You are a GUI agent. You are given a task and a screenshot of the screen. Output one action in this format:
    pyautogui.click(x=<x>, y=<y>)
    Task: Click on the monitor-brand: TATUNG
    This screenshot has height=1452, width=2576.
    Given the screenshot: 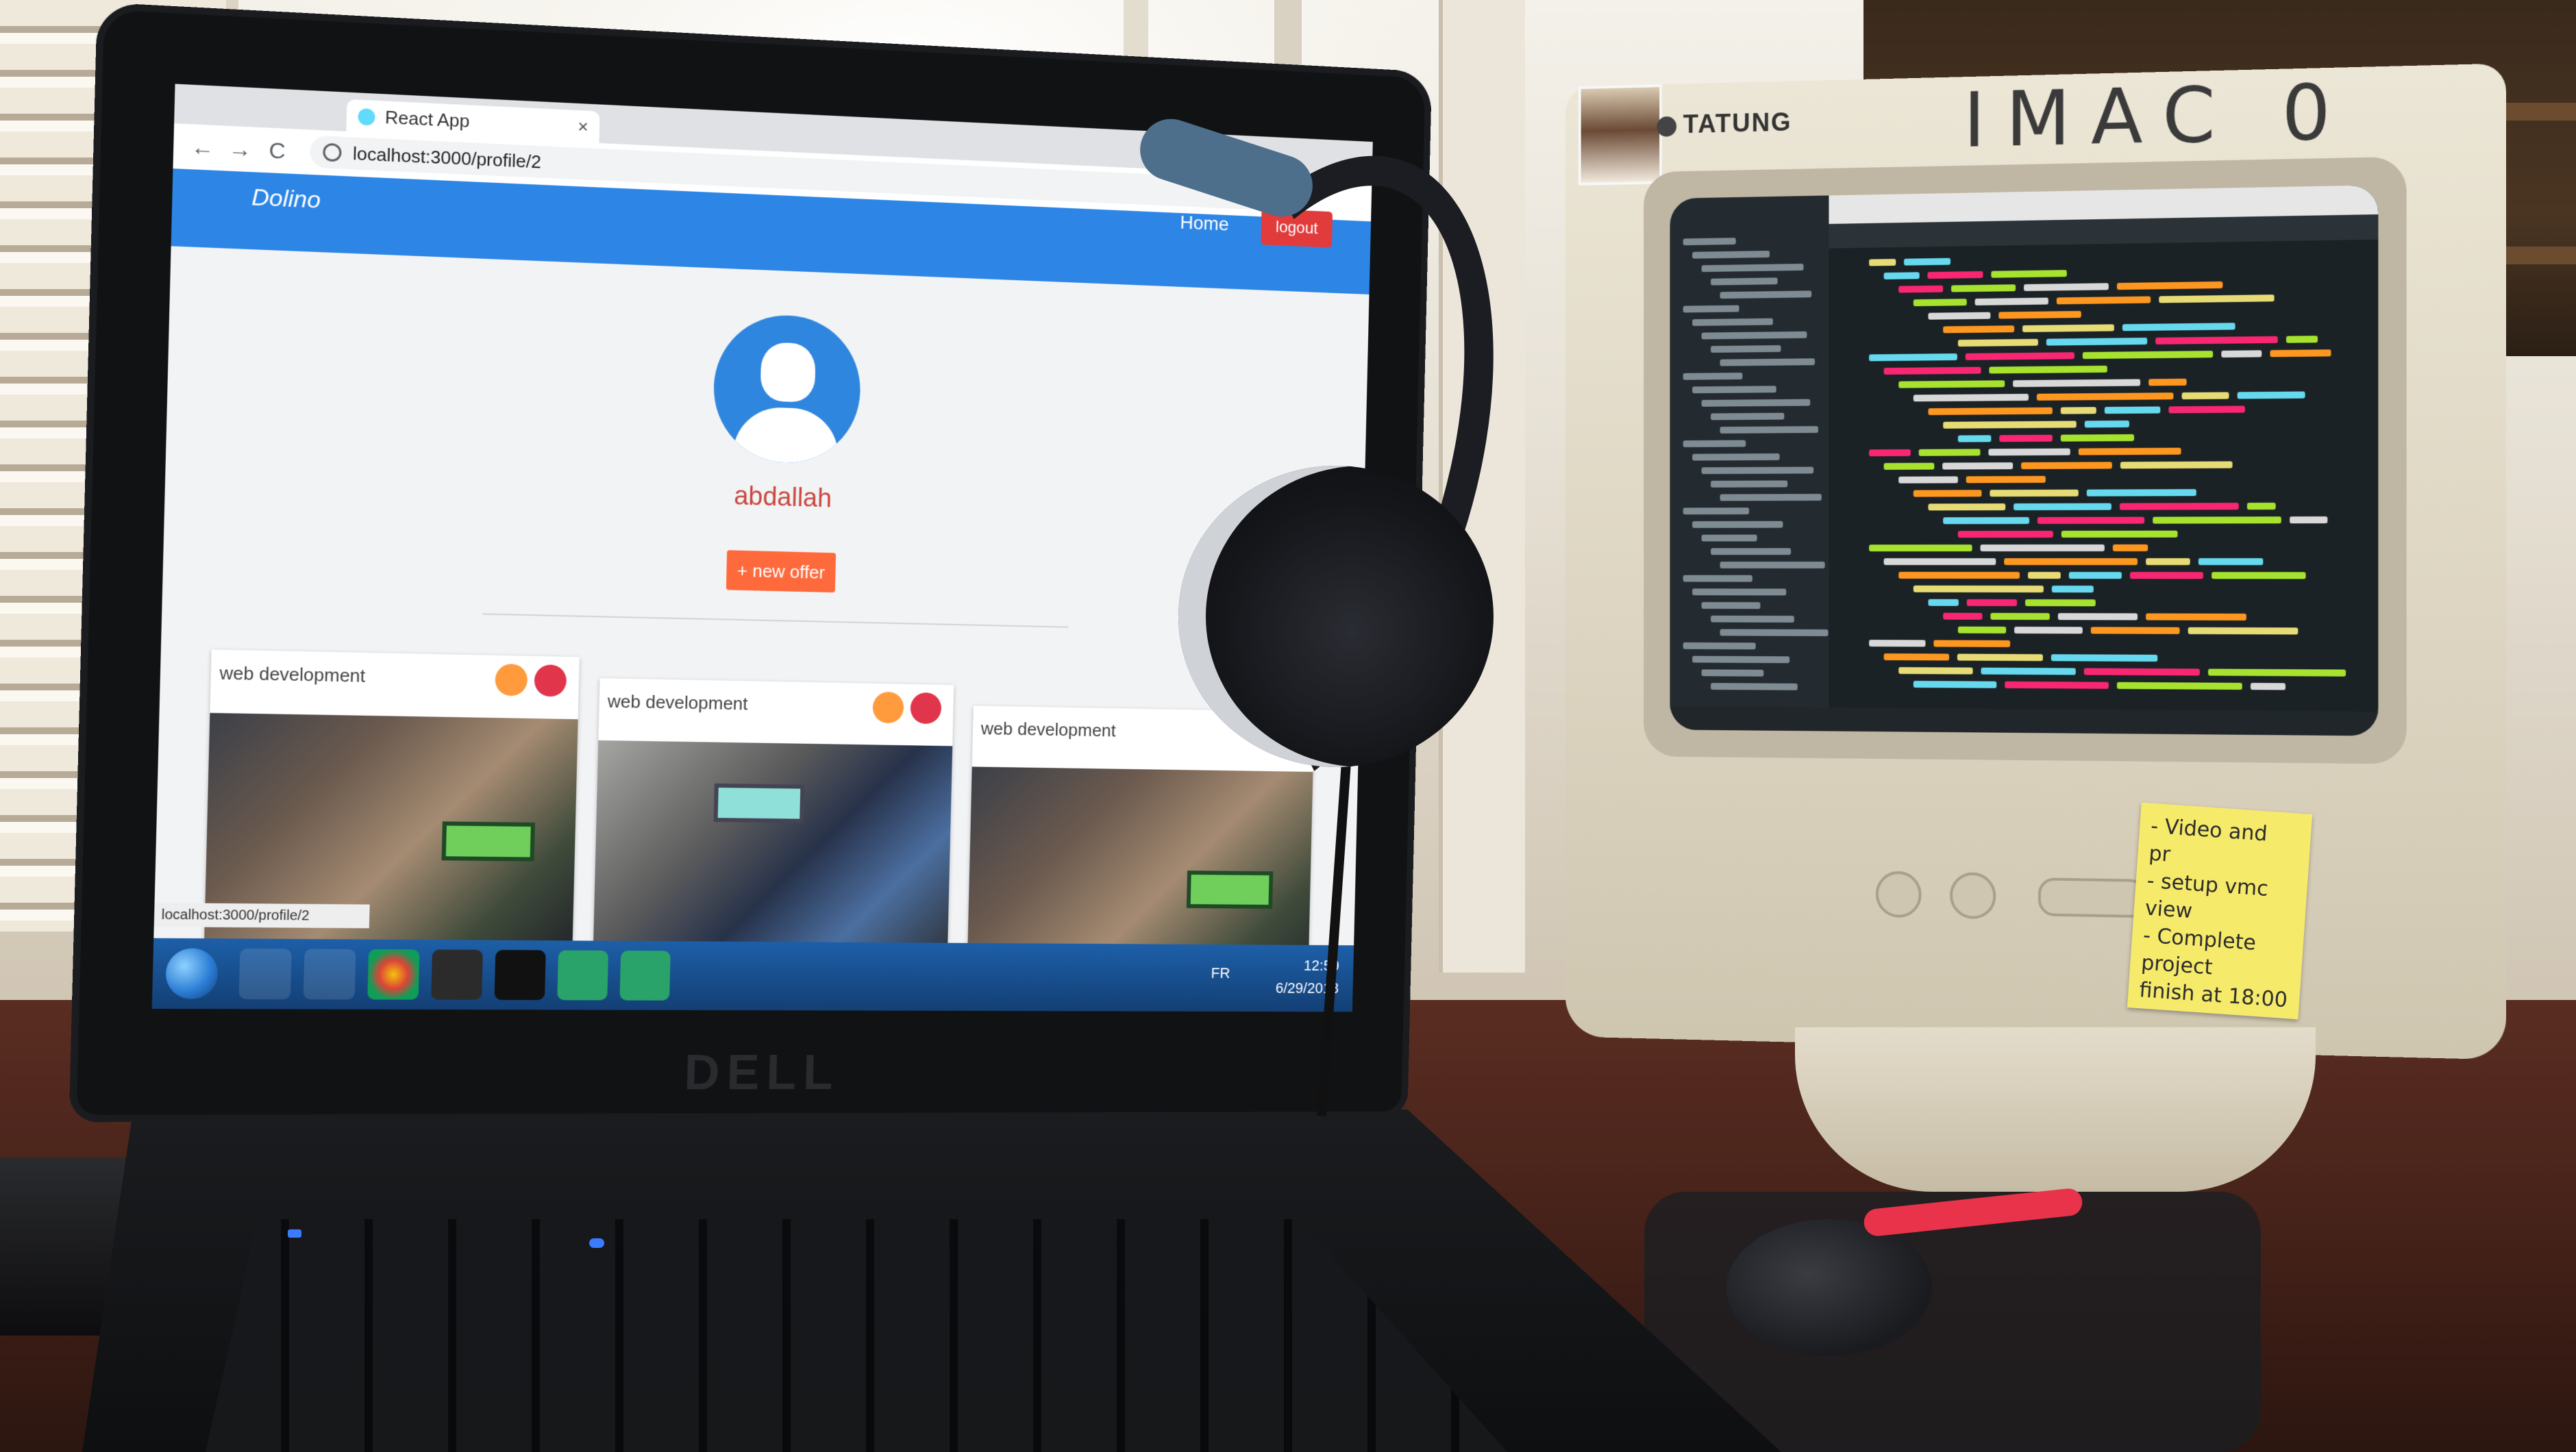 What is the action you would take?
    pyautogui.click(x=1737, y=123)
    